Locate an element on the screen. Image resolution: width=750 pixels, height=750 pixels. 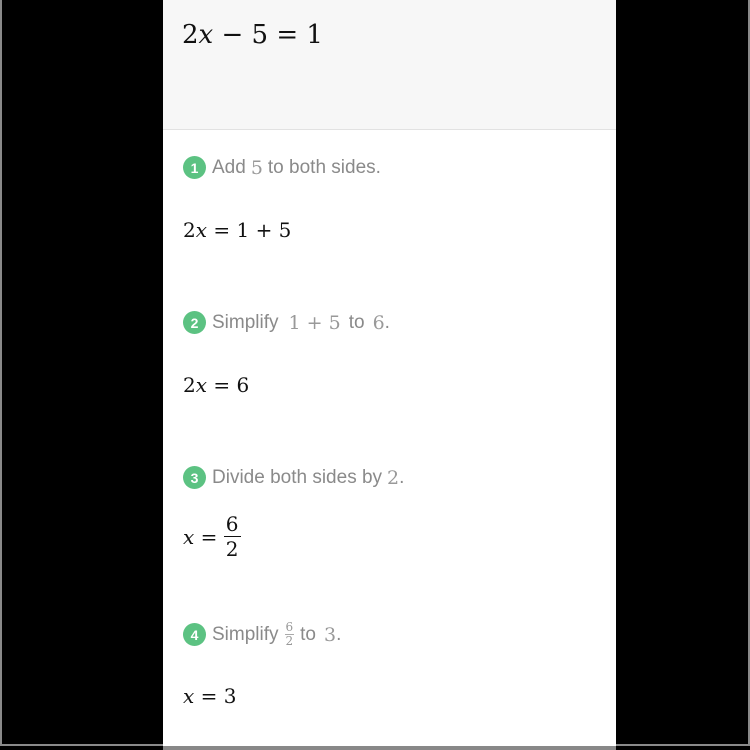
rest: = 1 + 5 is located at coordinates (249, 230).